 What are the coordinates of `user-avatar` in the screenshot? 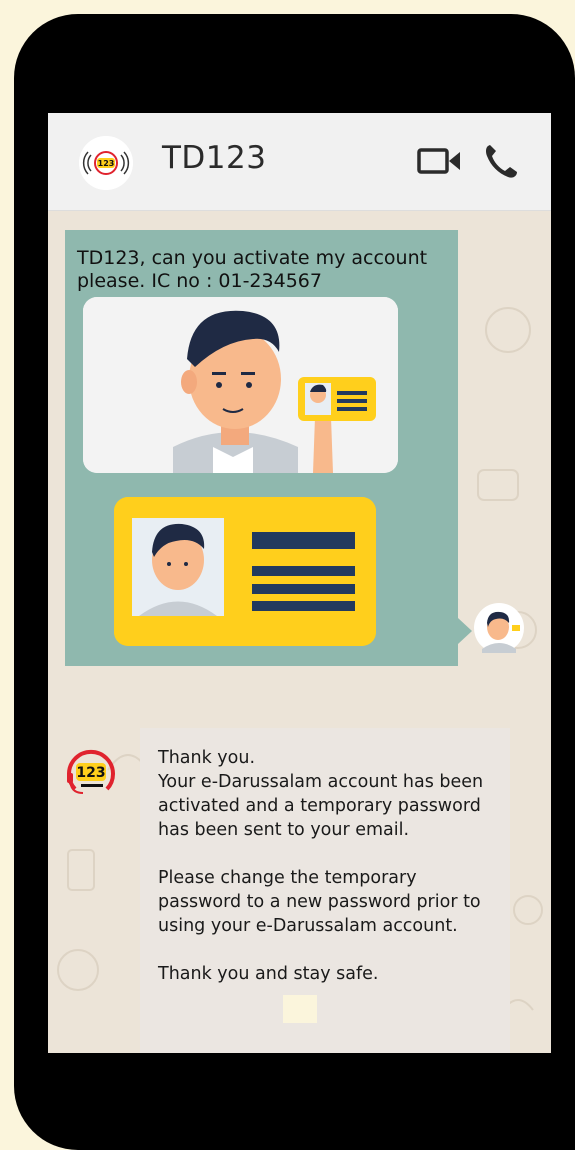 It's located at (499, 628).